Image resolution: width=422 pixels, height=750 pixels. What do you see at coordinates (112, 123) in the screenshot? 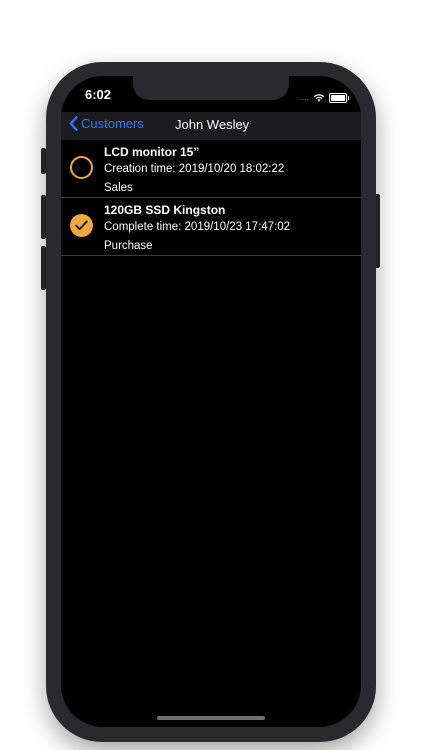
I see `back-button-label: Customers` at bounding box center [112, 123].